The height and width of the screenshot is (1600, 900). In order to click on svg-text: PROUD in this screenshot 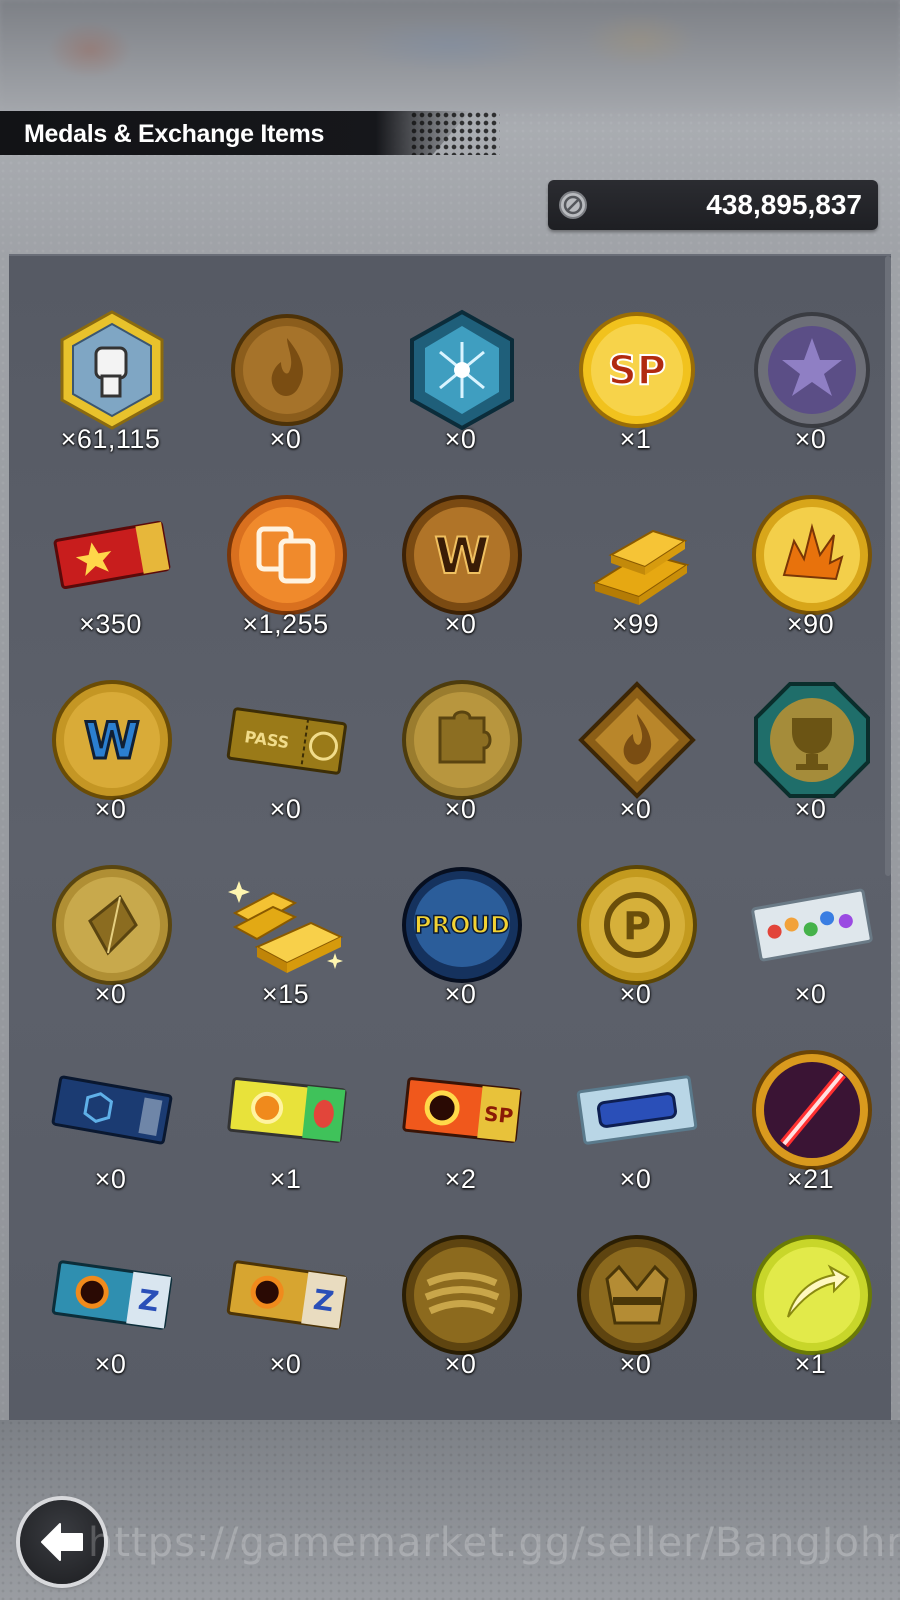, I will do `click(462, 925)`.